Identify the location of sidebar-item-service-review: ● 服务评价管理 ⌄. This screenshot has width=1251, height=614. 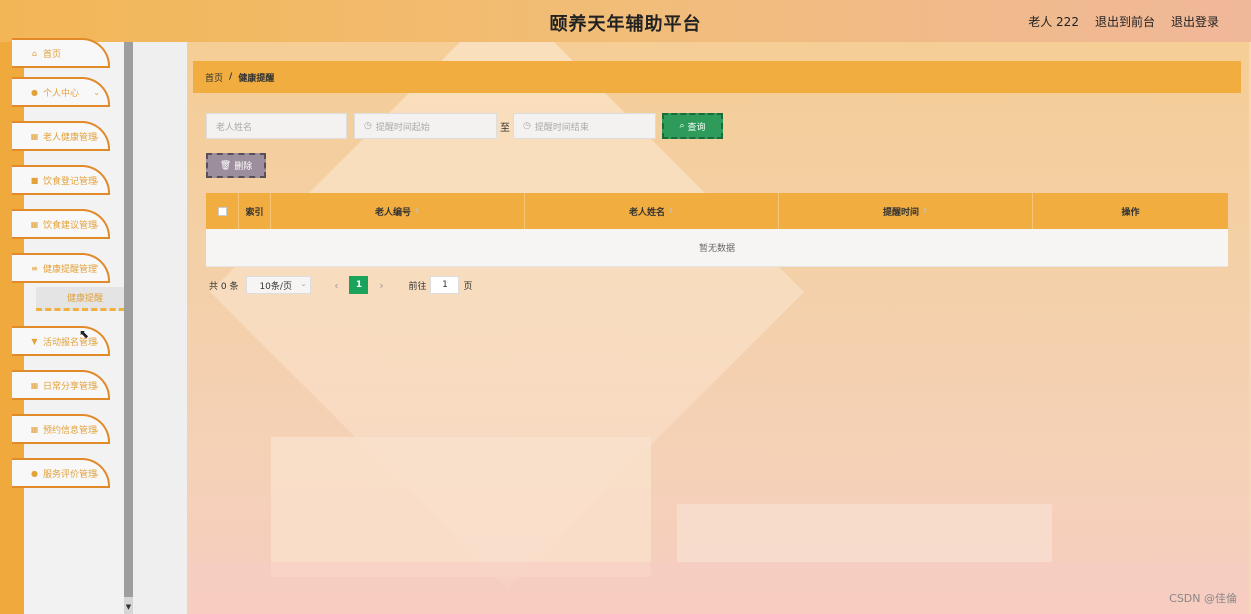
(61, 473).